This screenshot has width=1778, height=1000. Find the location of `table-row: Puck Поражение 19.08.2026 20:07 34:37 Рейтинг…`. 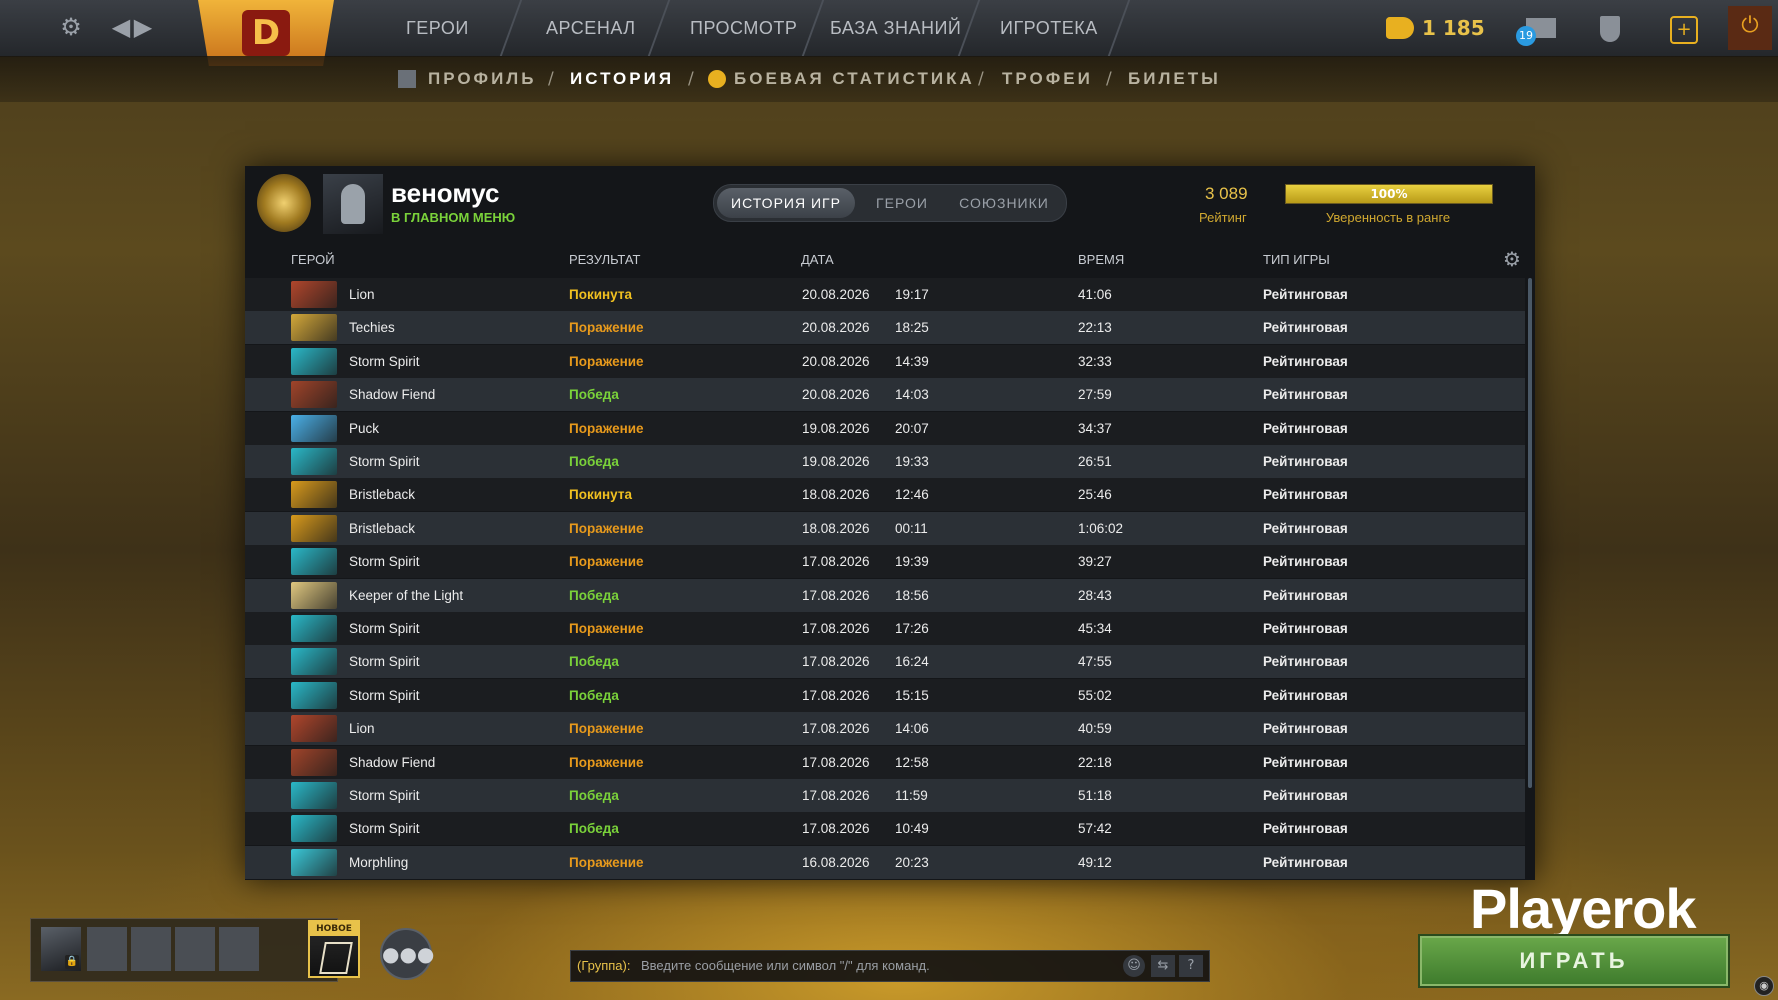

table-row: Puck Поражение 19.08.2026 20:07 34:37 Рейтинг… is located at coordinates (885, 428).